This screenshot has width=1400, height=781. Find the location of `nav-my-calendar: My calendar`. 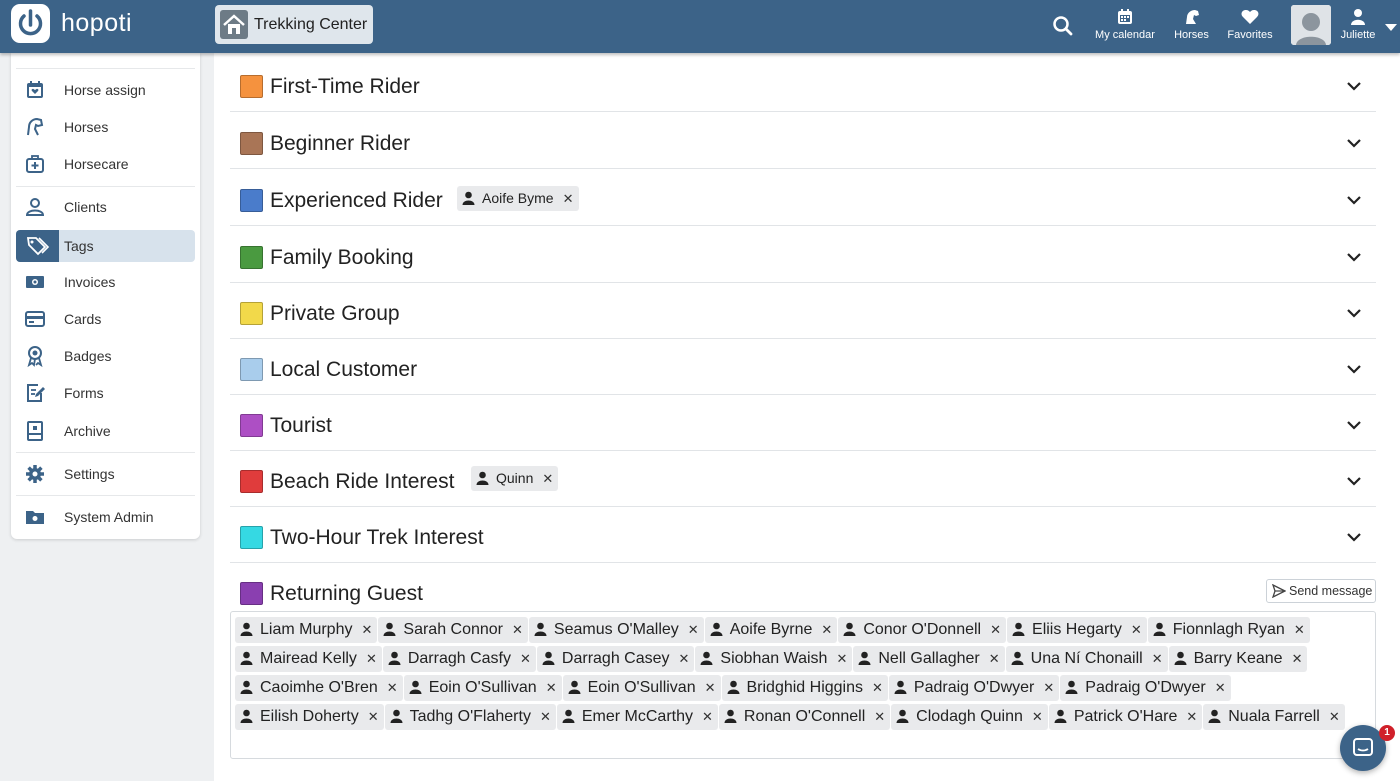

nav-my-calendar: My calendar is located at coordinates (1125, 28).